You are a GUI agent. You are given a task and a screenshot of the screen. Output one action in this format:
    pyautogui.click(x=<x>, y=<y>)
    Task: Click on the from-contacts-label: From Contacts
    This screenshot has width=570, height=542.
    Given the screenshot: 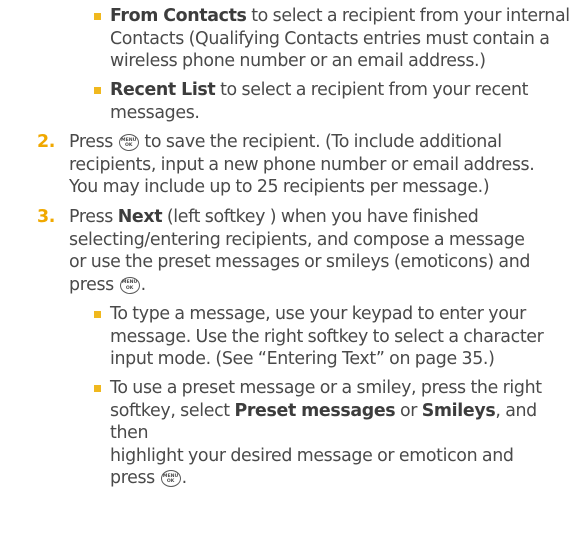 What is the action you would take?
    pyautogui.click(x=178, y=16)
    